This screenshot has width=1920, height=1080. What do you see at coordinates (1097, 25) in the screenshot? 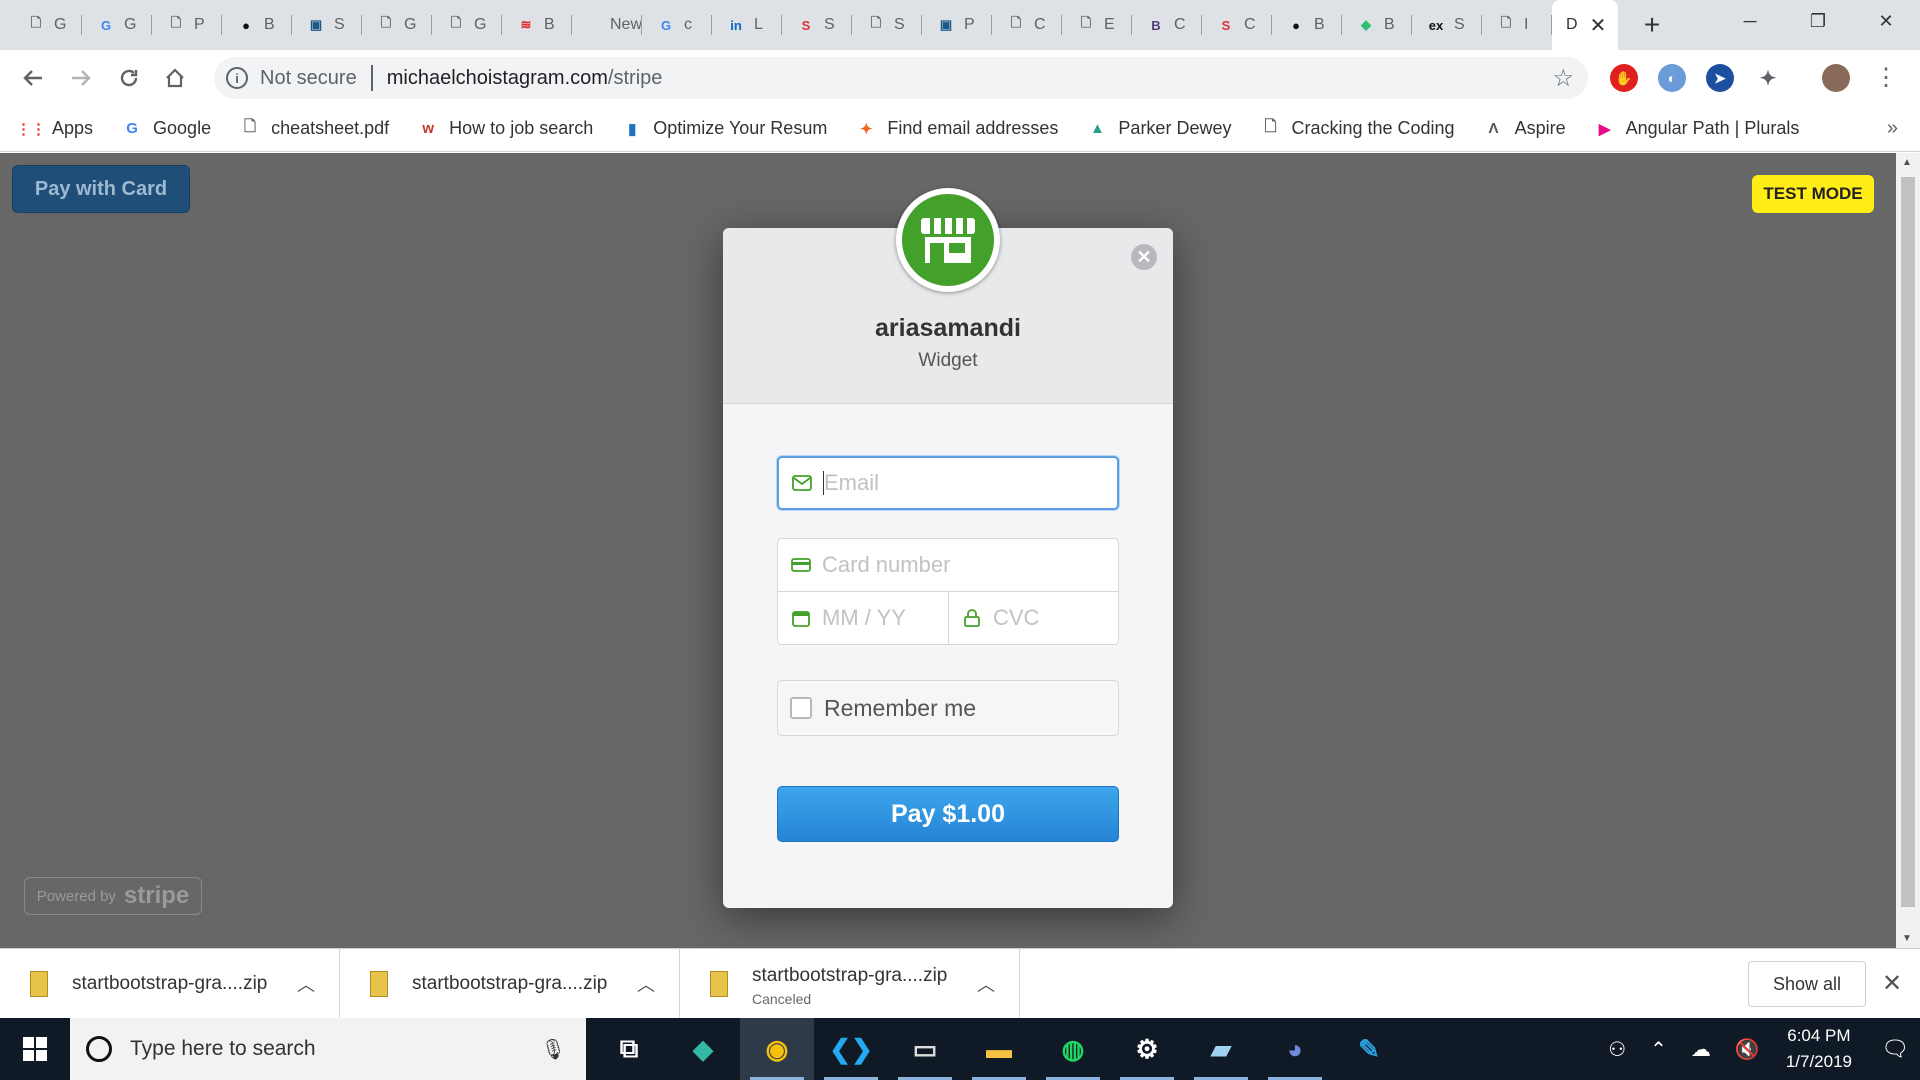
I see `browser-tab: 🗋 E` at bounding box center [1097, 25].